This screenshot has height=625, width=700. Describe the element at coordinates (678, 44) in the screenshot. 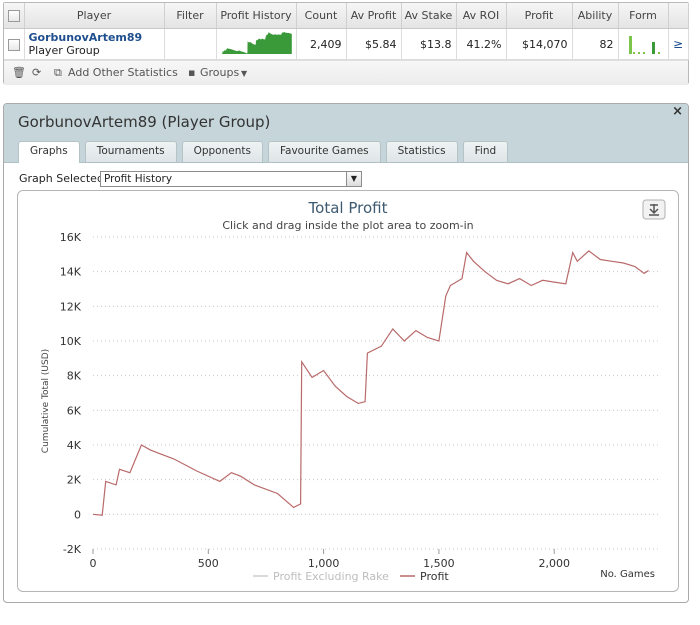

I see `compare-icon: ≥` at that location.